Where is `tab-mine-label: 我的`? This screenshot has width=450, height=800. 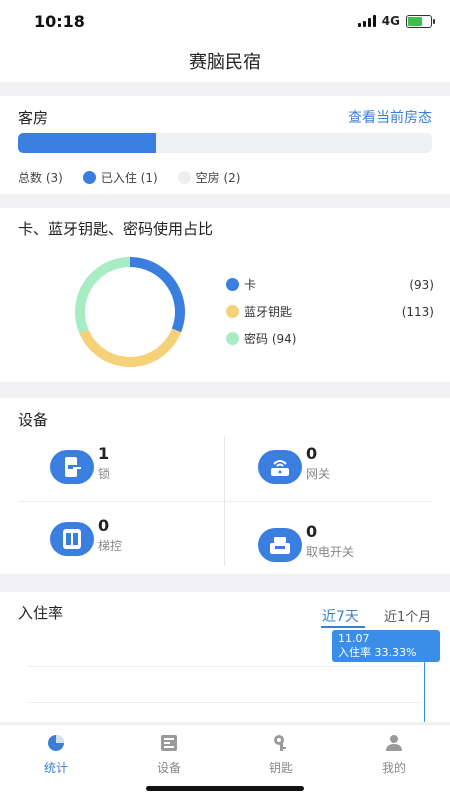
tab-mine-label: 我的 is located at coordinates (393, 768).